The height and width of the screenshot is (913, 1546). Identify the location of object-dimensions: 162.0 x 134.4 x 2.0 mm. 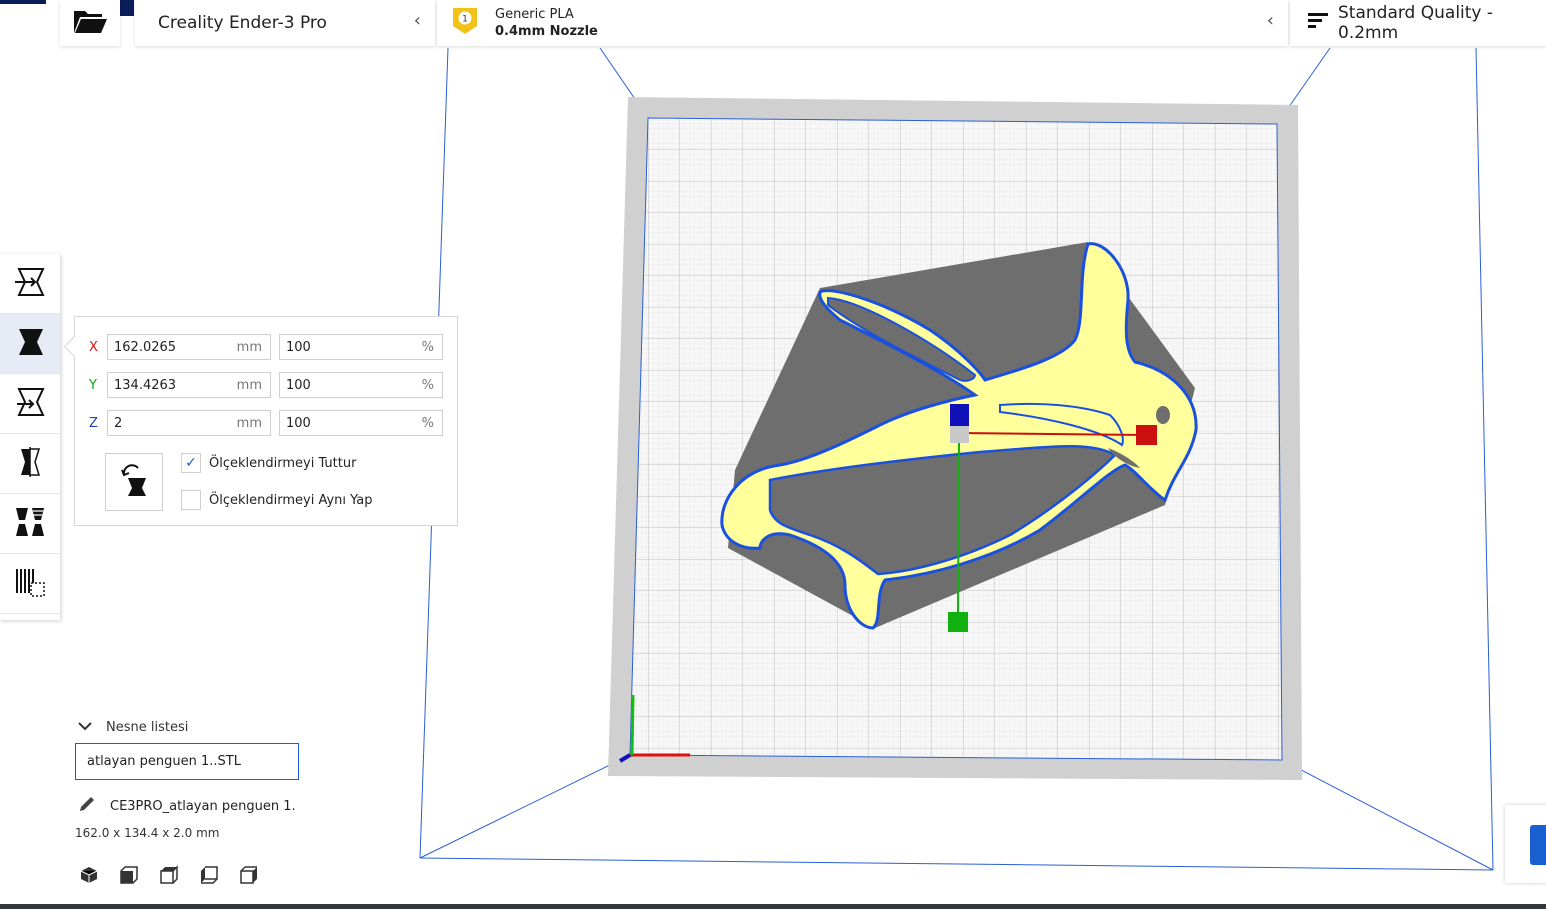
(147, 833).